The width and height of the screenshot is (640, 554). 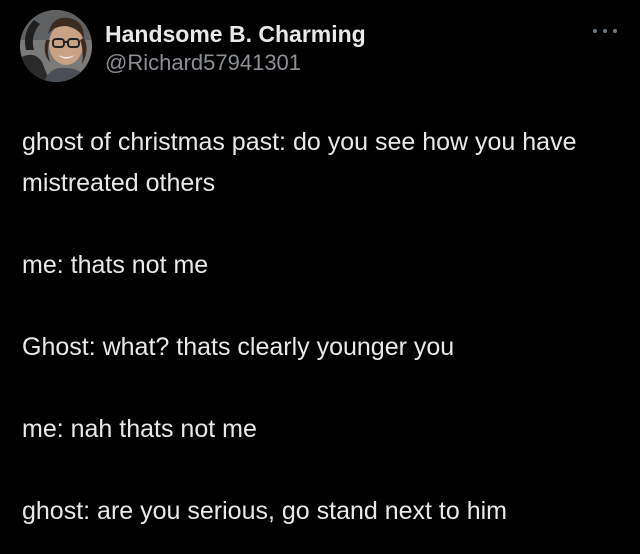 What do you see at coordinates (235, 34) in the screenshot?
I see `display-name: Handsome B. Charming` at bounding box center [235, 34].